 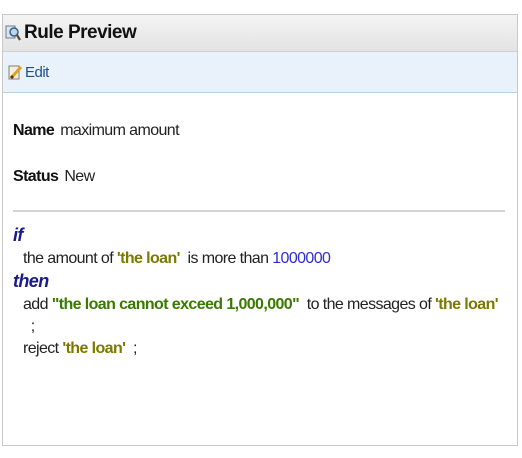 I want to click on toolbar: Edit, so click(x=260, y=72).